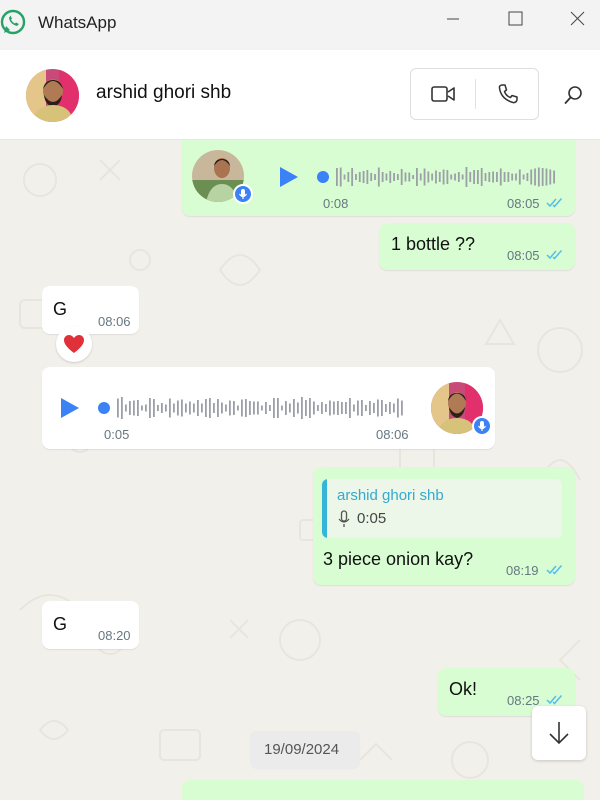  Describe the element at coordinates (522, 570) in the screenshot. I see `message-time: 08:19` at that location.